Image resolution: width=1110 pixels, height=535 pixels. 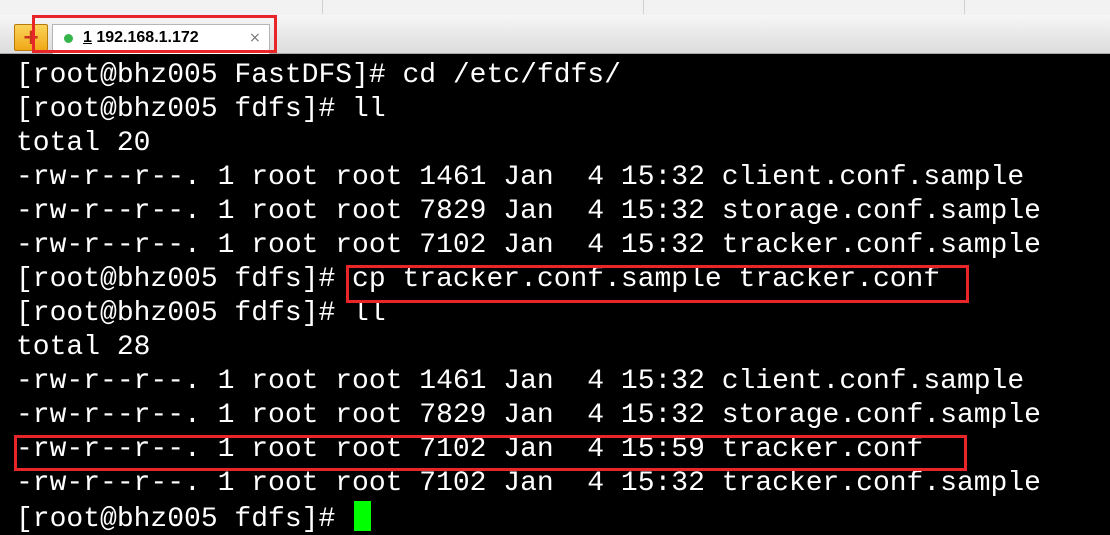 What do you see at coordinates (83, 143) in the screenshot?
I see `terminal-line: total 20` at bounding box center [83, 143].